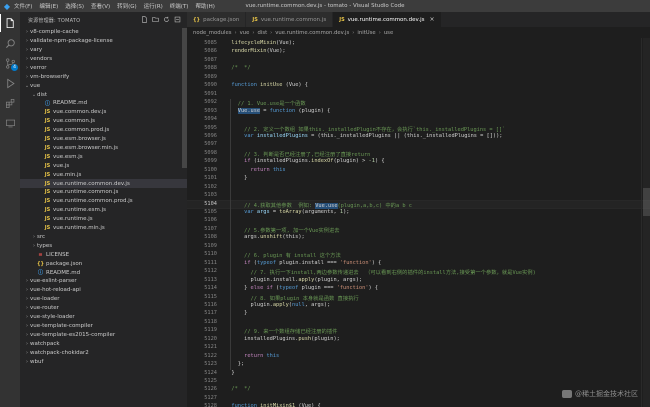  What do you see at coordinates (346, 212) in the screenshot?
I see `code-token: );` at bounding box center [346, 212].